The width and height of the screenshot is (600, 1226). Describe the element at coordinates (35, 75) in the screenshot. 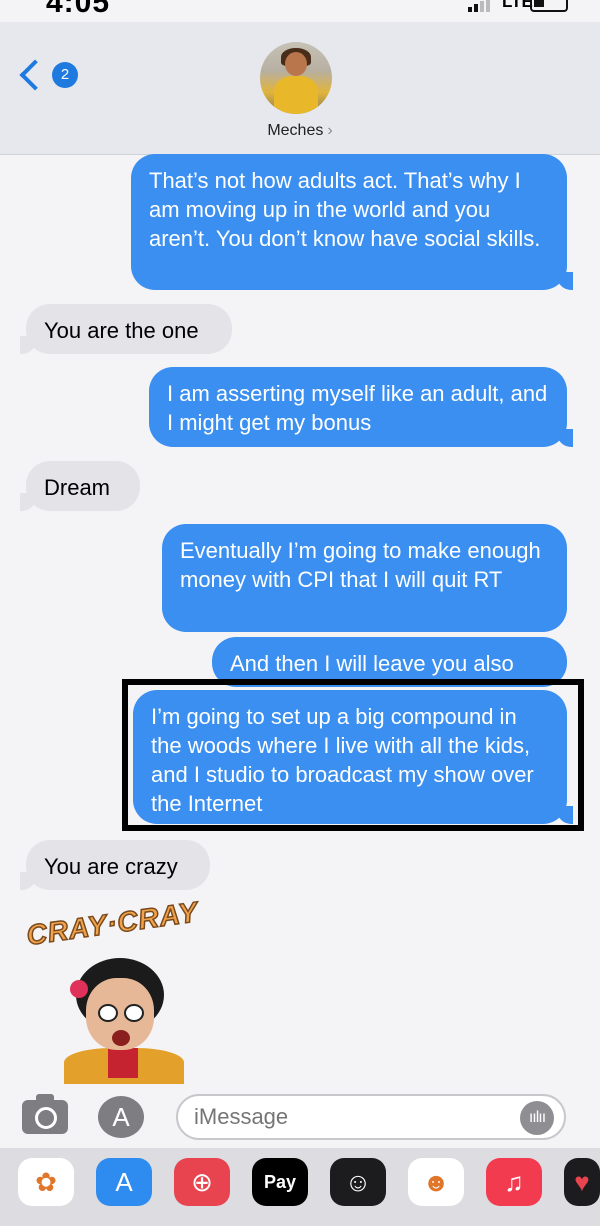

I see `chevron-left-icon` at that location.